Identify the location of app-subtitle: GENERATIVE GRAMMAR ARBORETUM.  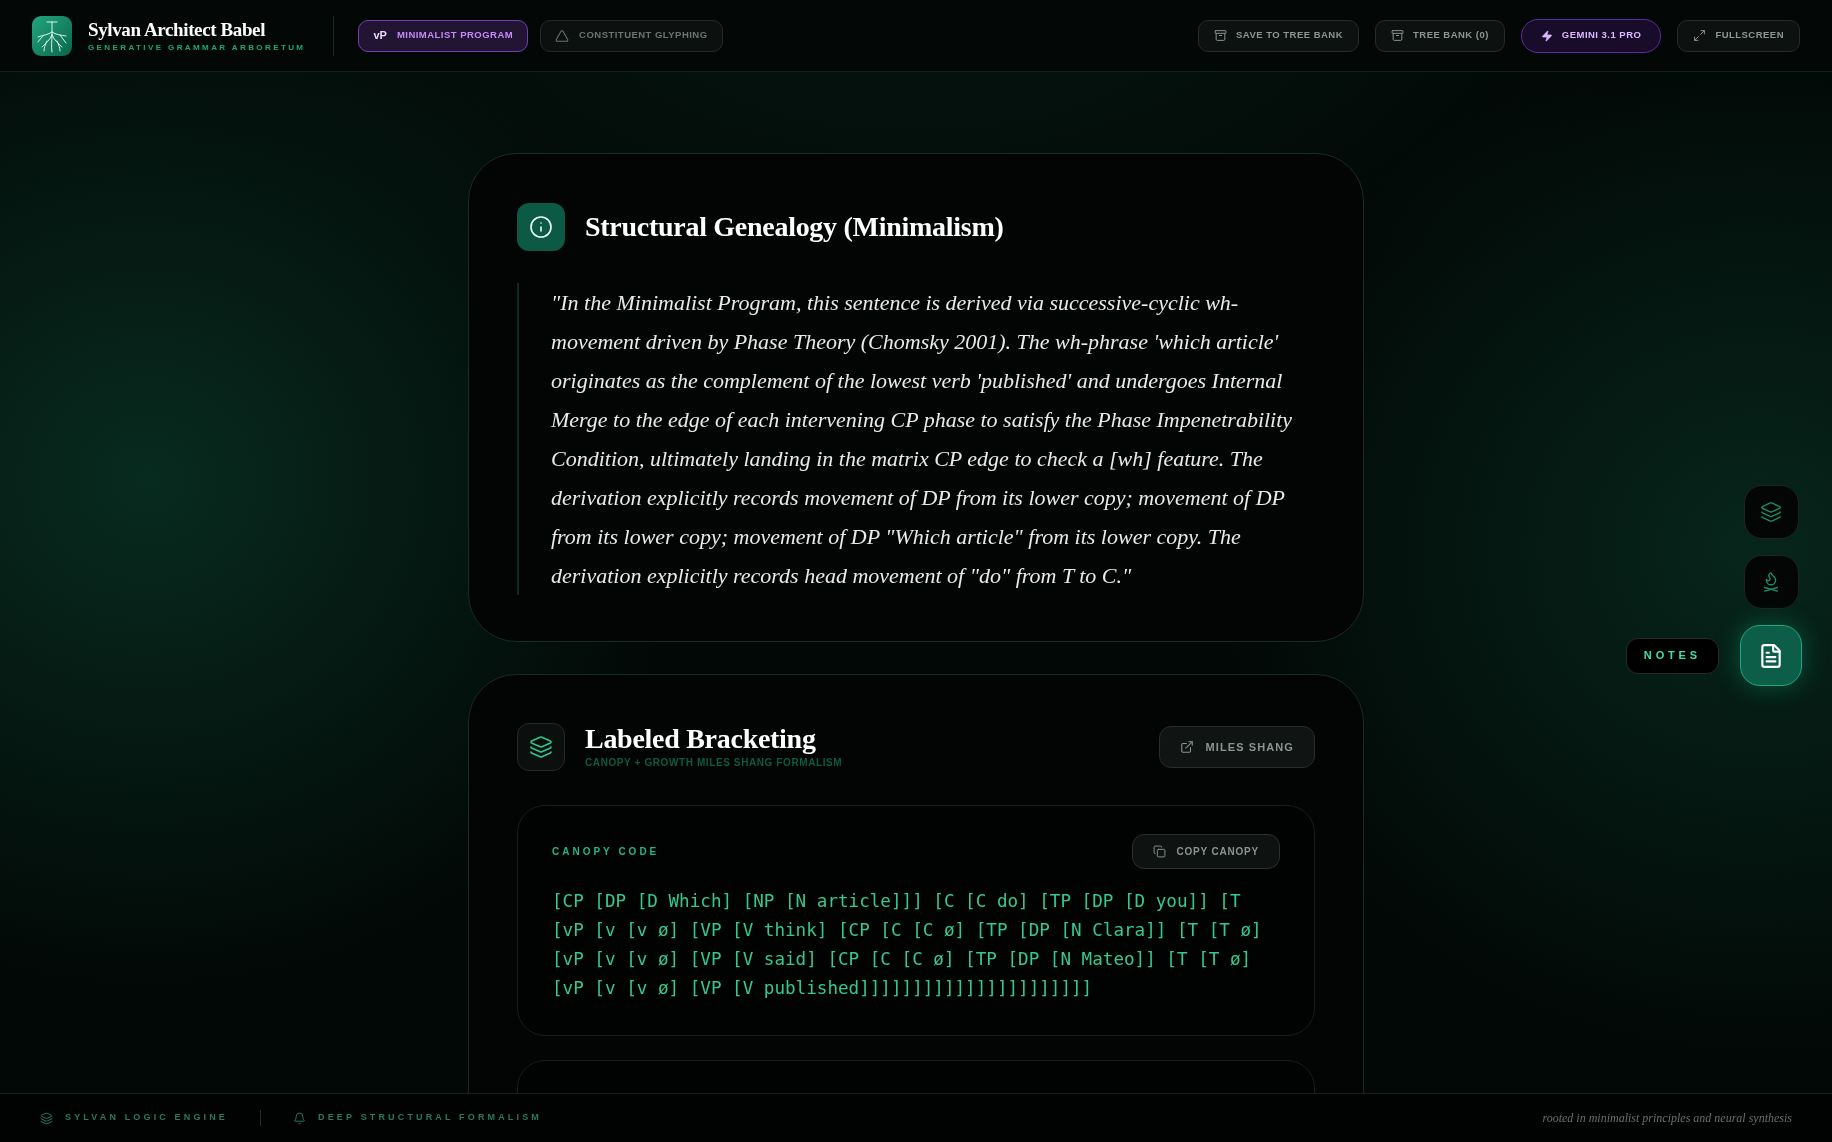
(197, 47).